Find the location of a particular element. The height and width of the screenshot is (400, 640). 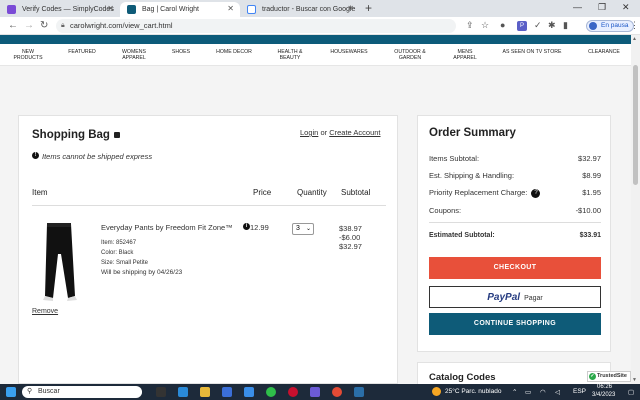

tab-title: Bag | Carol Wright is located at coordinates (170, 9).